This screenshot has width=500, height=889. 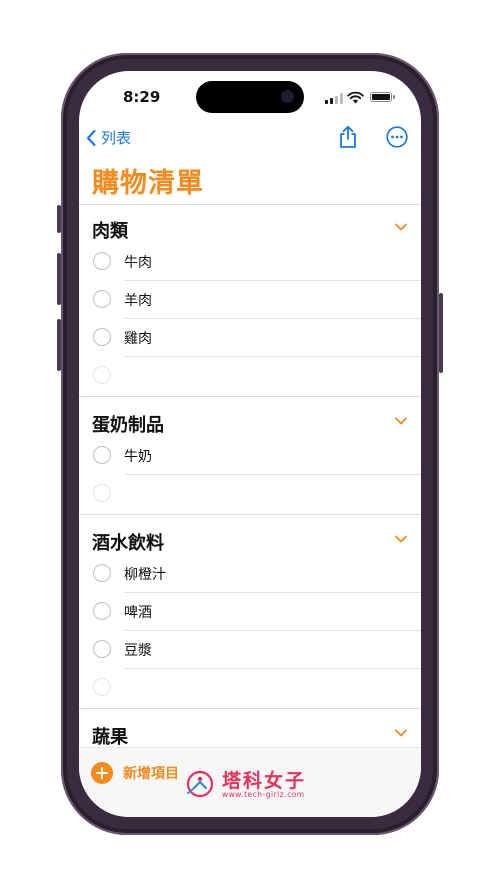 I want to click on section-title-dairy: 蛋奶制品, so click(x=128, y=424).